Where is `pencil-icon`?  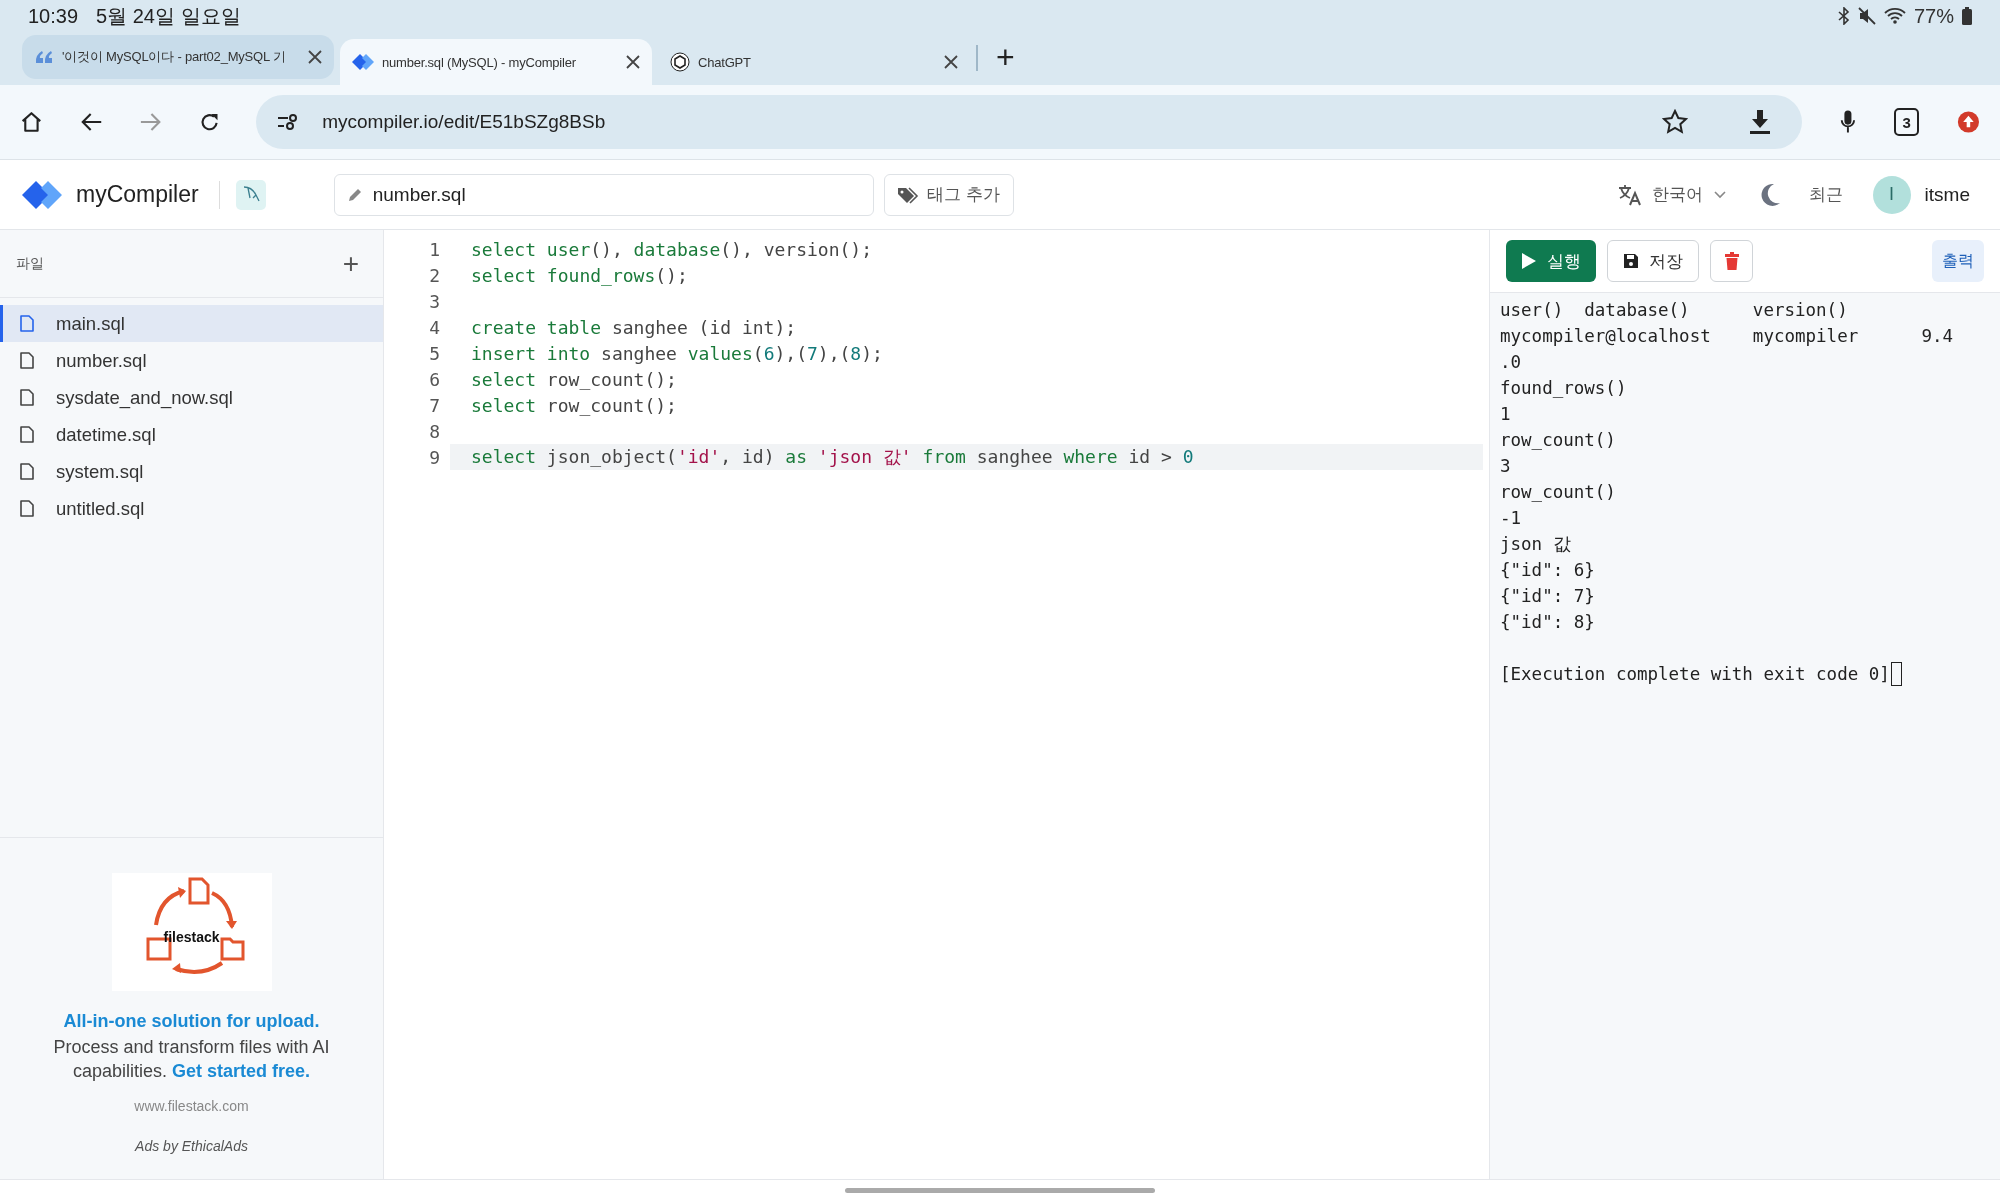
pencil-icon is located at coordinates (354, 194).